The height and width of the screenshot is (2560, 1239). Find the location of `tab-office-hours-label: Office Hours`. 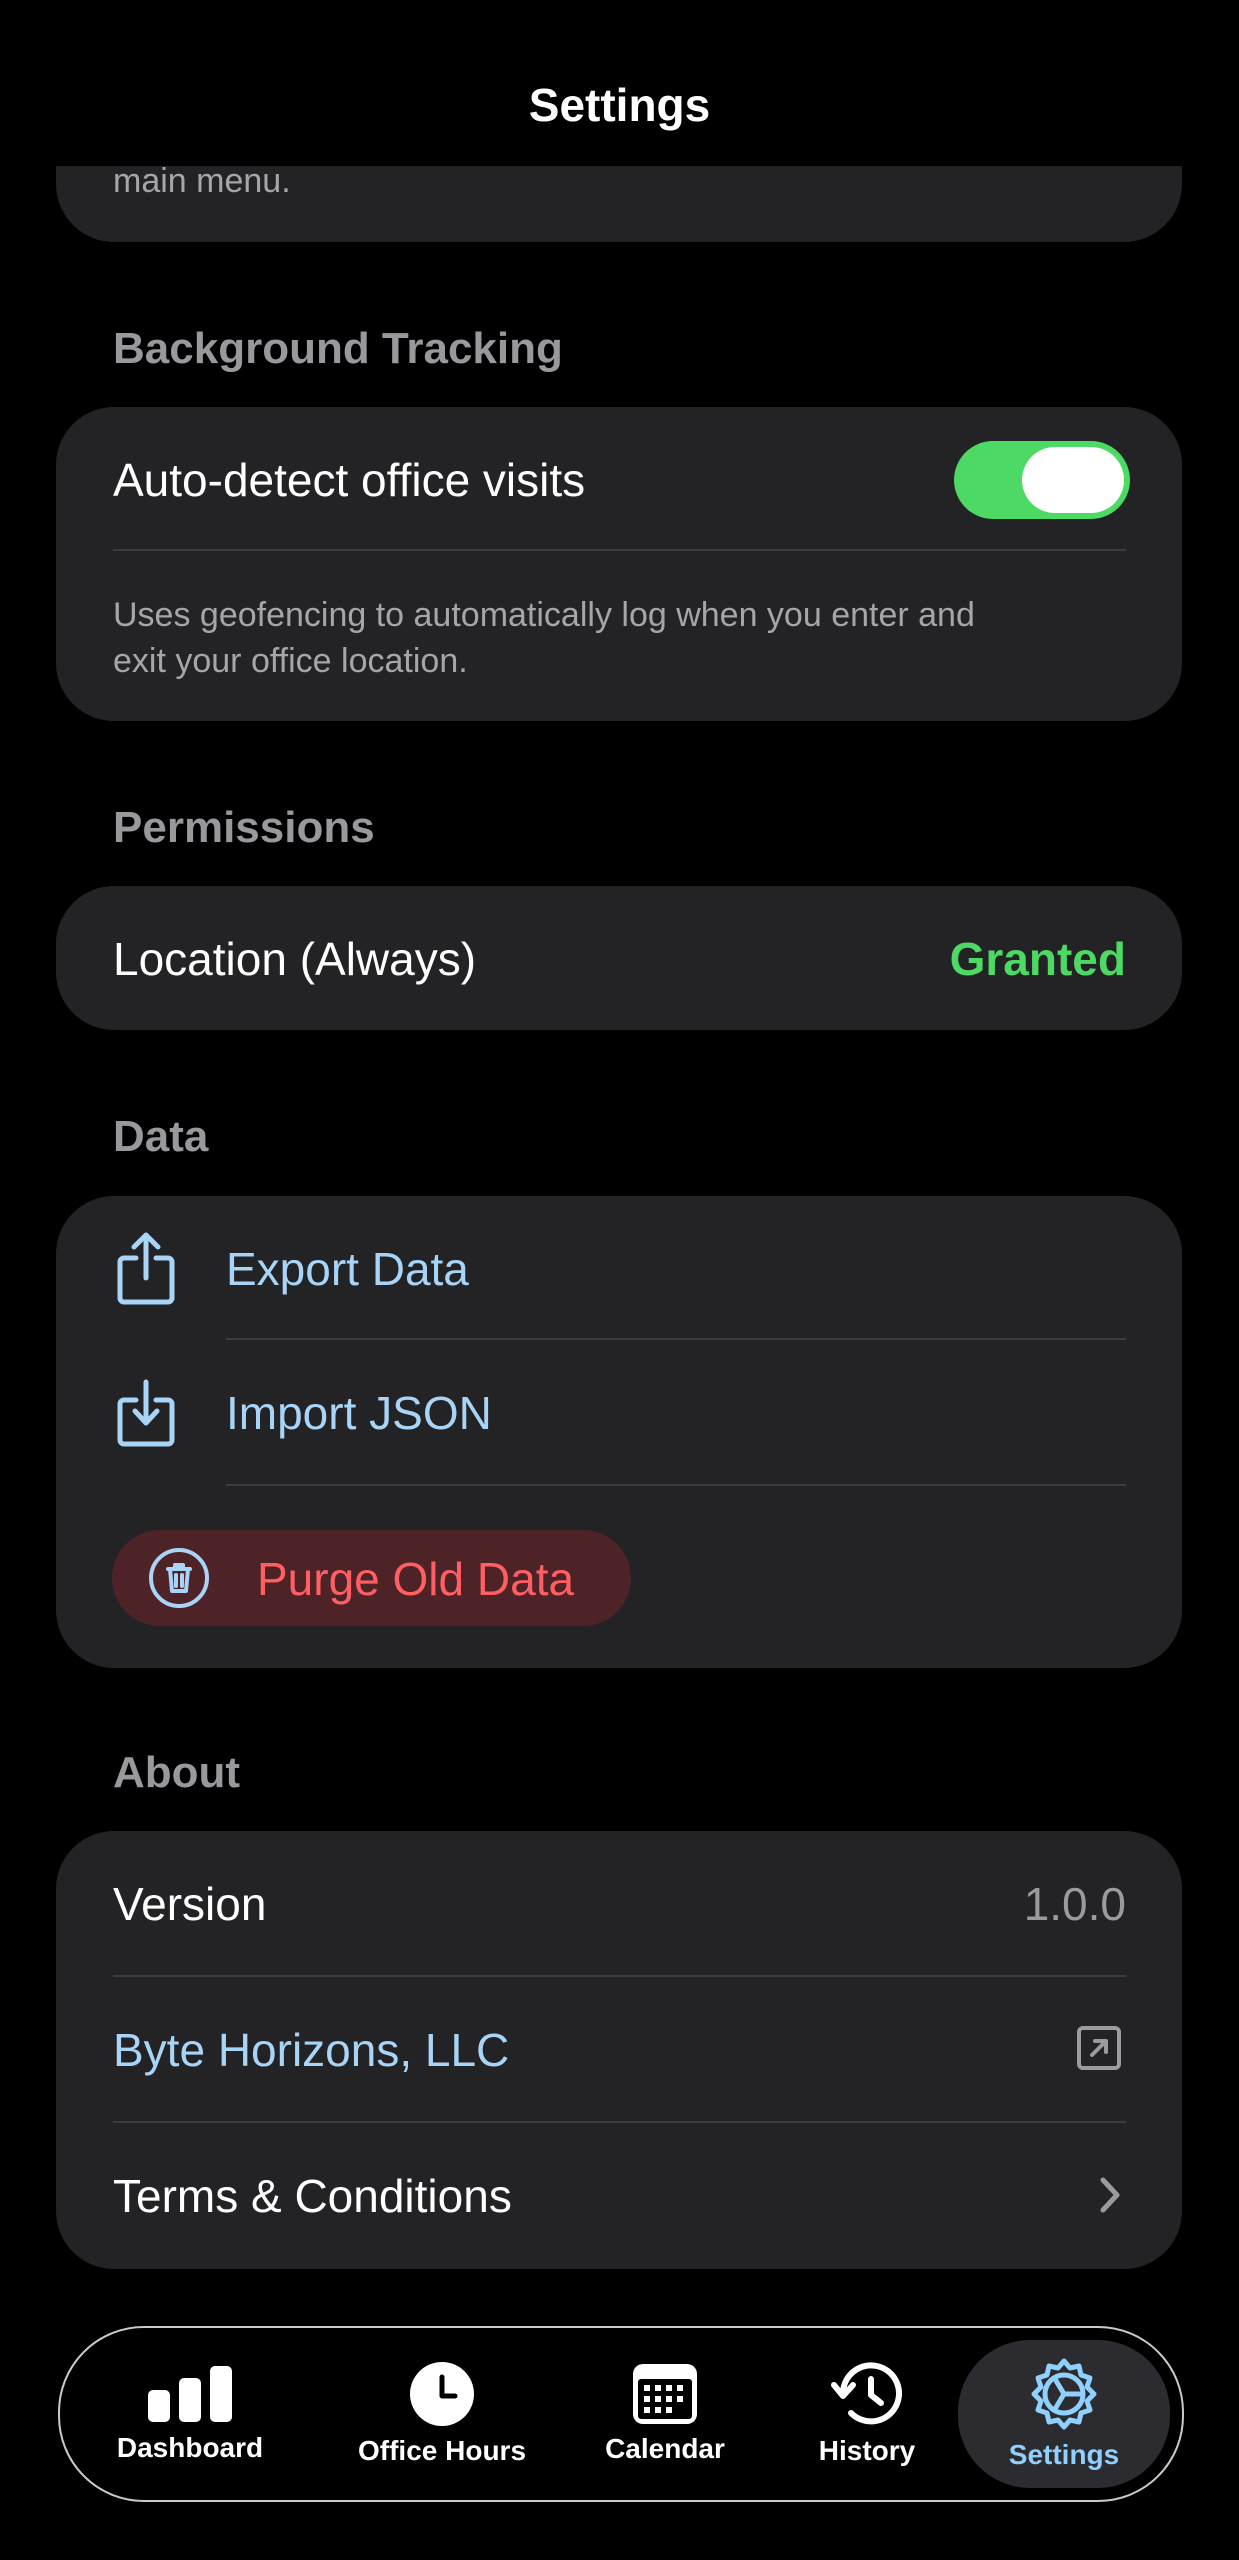

tab-office-hours-label: Office Hours is located at coordinates (442, 2450).